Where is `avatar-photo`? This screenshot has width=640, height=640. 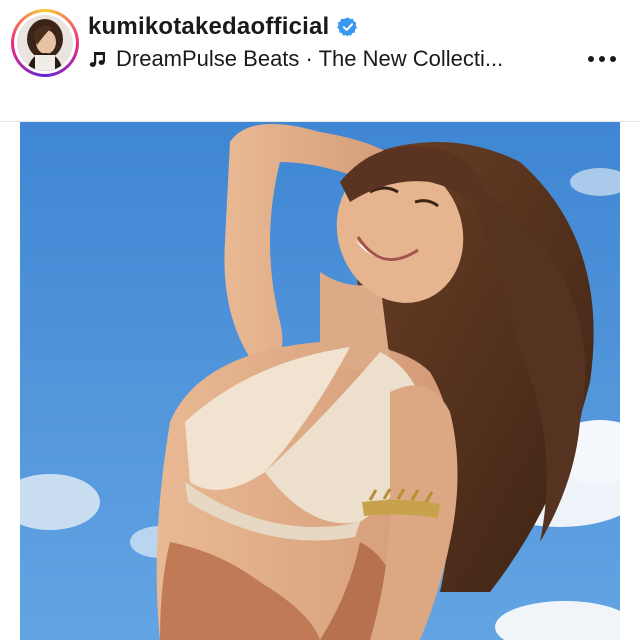 avatar-photo is located at coordinates (45, 43).